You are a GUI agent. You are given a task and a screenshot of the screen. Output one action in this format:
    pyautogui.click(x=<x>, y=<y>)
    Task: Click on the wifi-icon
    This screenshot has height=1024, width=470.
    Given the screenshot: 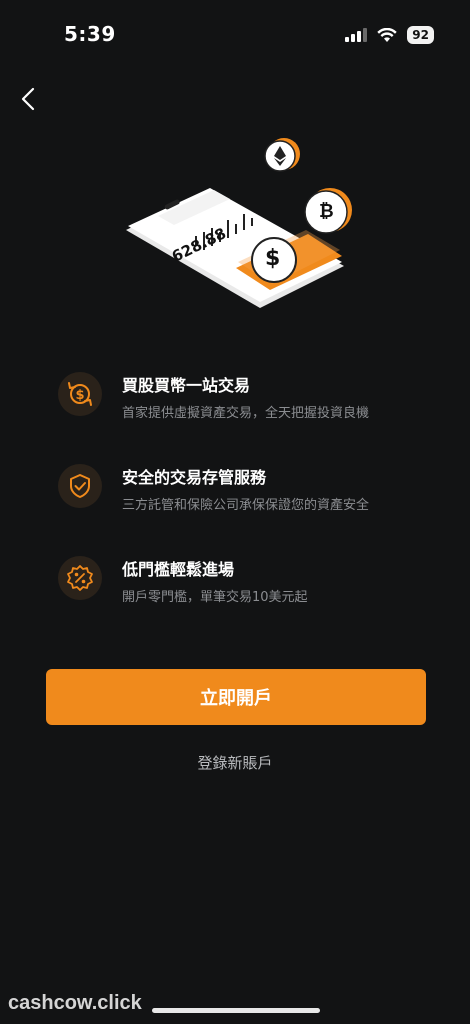 What is the action you would take?
    pyautogui.click(x=387, y=34)
    